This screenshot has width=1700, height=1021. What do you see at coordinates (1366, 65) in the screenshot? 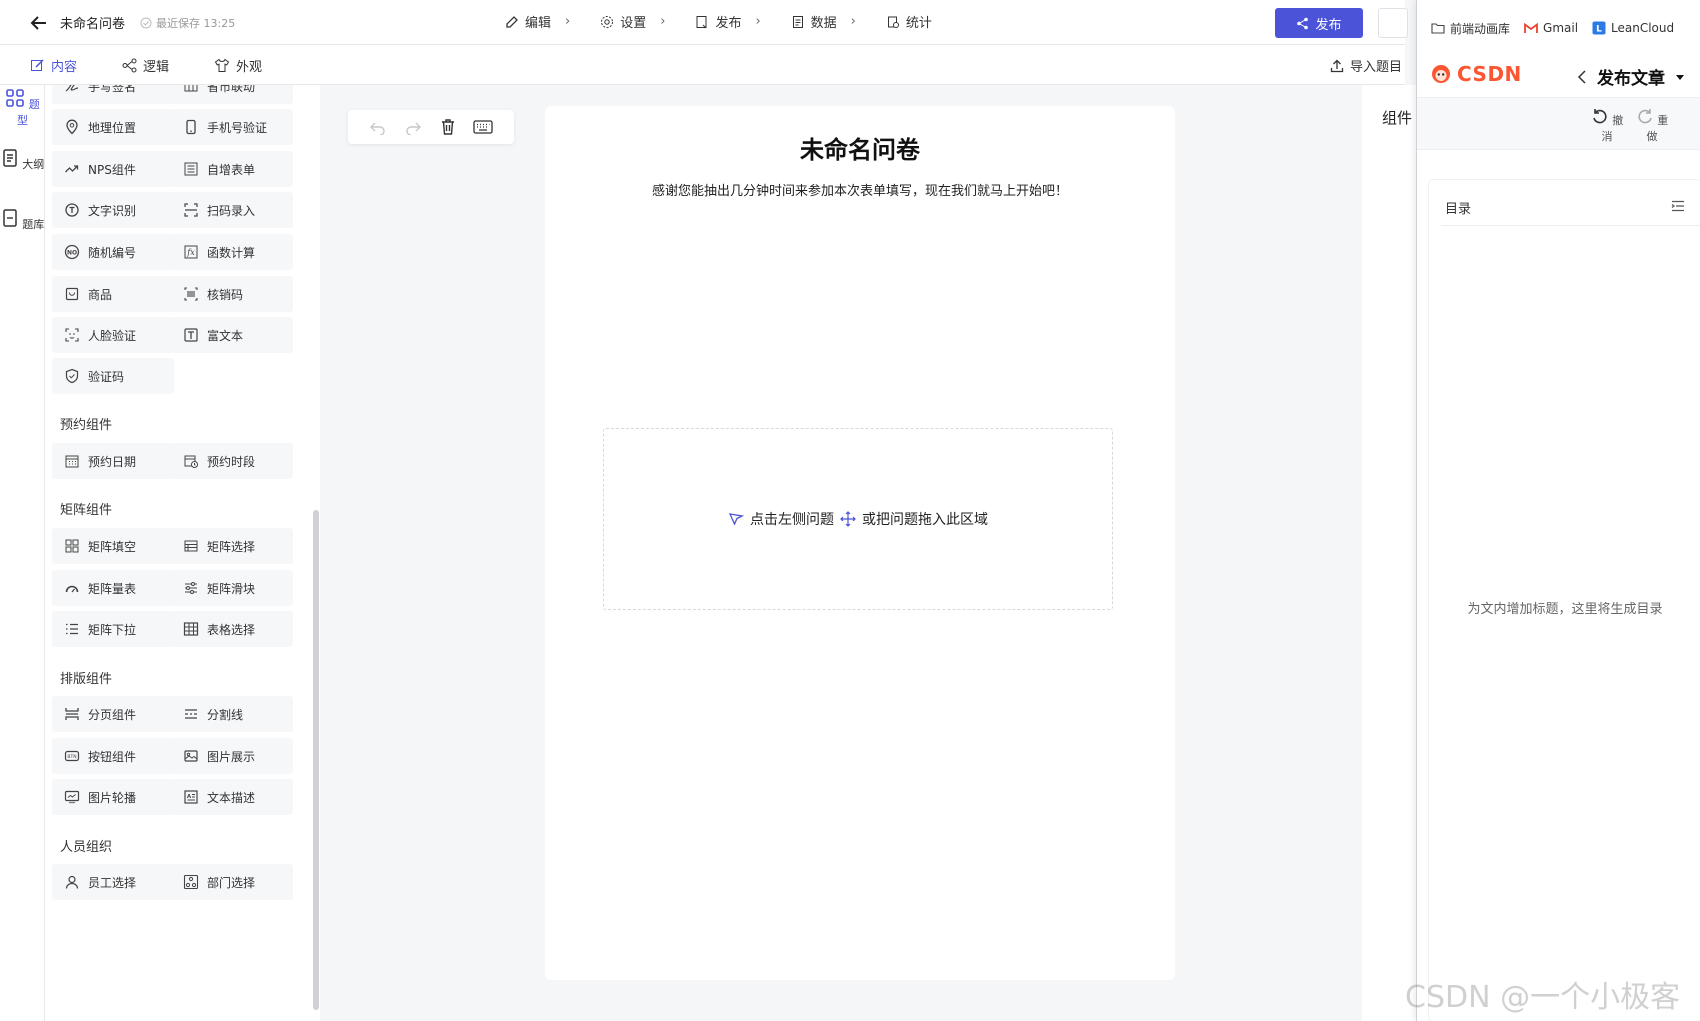
I see `import-questions-button: 导入题目` at bounding box center [1366, 65].